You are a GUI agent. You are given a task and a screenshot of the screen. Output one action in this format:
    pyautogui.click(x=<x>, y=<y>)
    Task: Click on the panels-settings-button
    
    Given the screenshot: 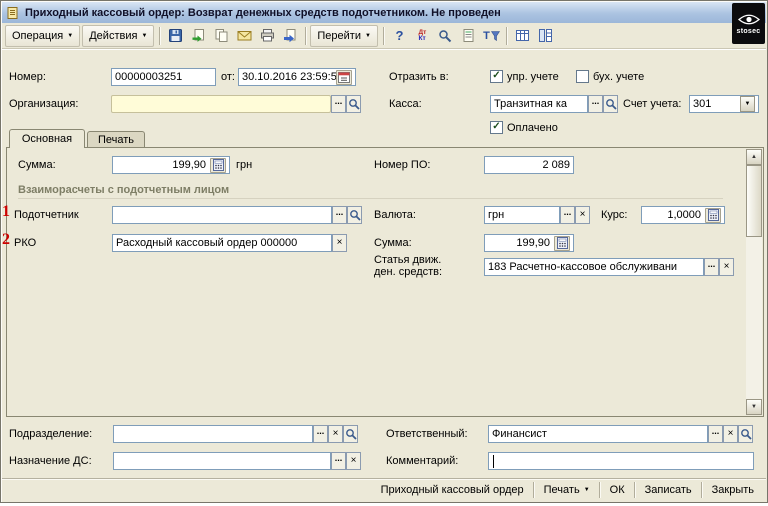 What is the action you would take?
    pyautogui.click(x=545, y=36)
    